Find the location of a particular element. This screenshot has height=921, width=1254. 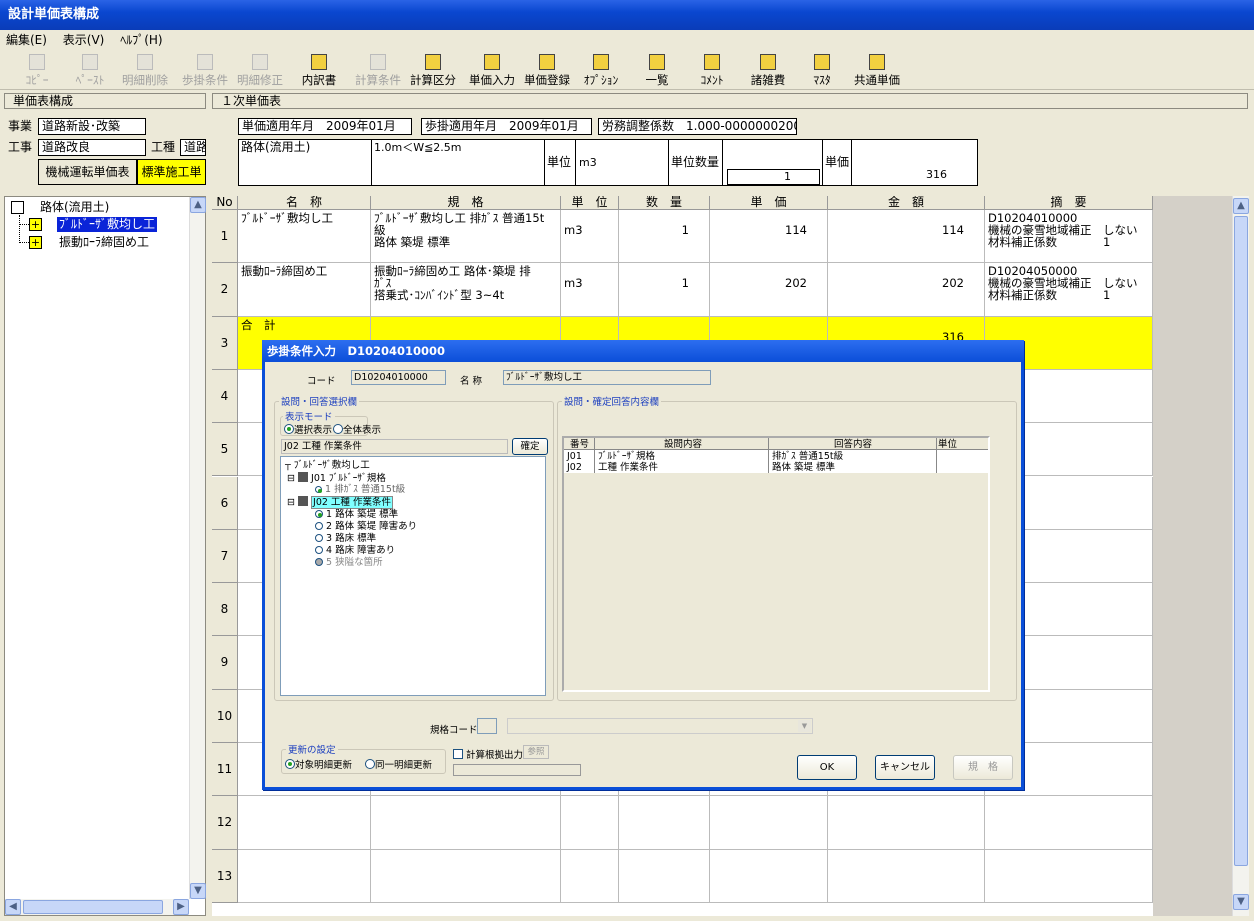

cell-spec: 振動ﾛｰﾗ締固め工 路体･築堤 排 ｶﾞｽ 搭乗式･ｺﾝﾊﾞｲﾝﾄﾞ型 3~4t is located at coordinates (466, 290).